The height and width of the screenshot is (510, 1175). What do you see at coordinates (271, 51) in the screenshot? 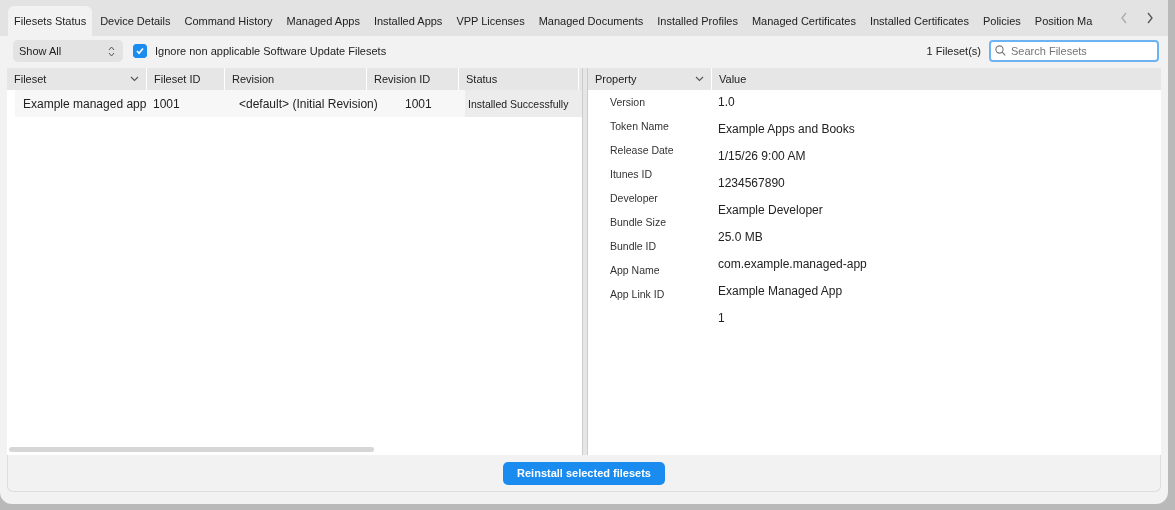
I see `checkbox-label: Ignore non applicable Software Update Filesets` at bounding box center [271, 51].